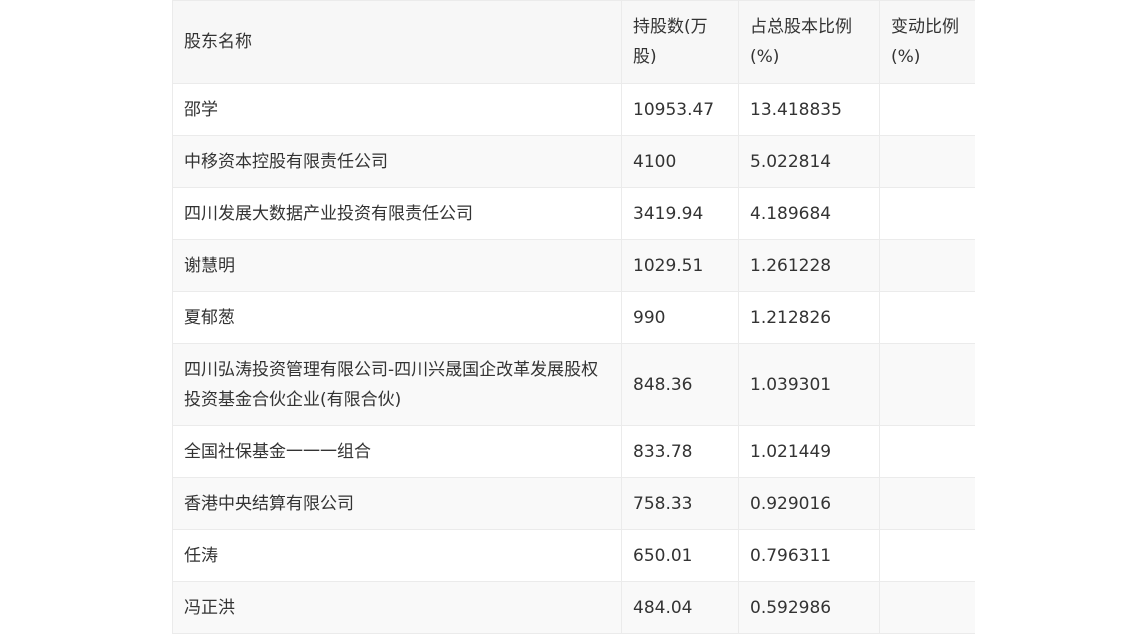  Describe the element at coordinates (809, 161) in the screenshot. I see `share-ratio: 5.022814` at that location.